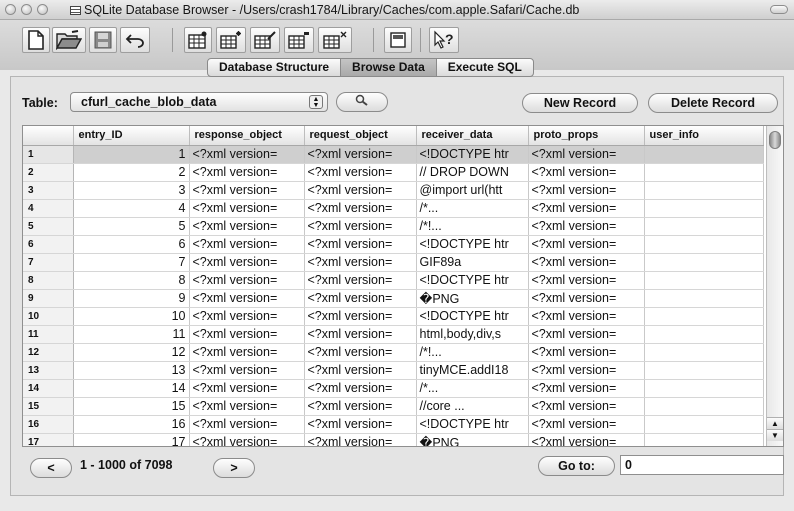 The height and width of the screenshot is (511, 794). Describe the element at coordinates (48, 262) in the screenshot. I see `row-number-cell: 7` at that location.